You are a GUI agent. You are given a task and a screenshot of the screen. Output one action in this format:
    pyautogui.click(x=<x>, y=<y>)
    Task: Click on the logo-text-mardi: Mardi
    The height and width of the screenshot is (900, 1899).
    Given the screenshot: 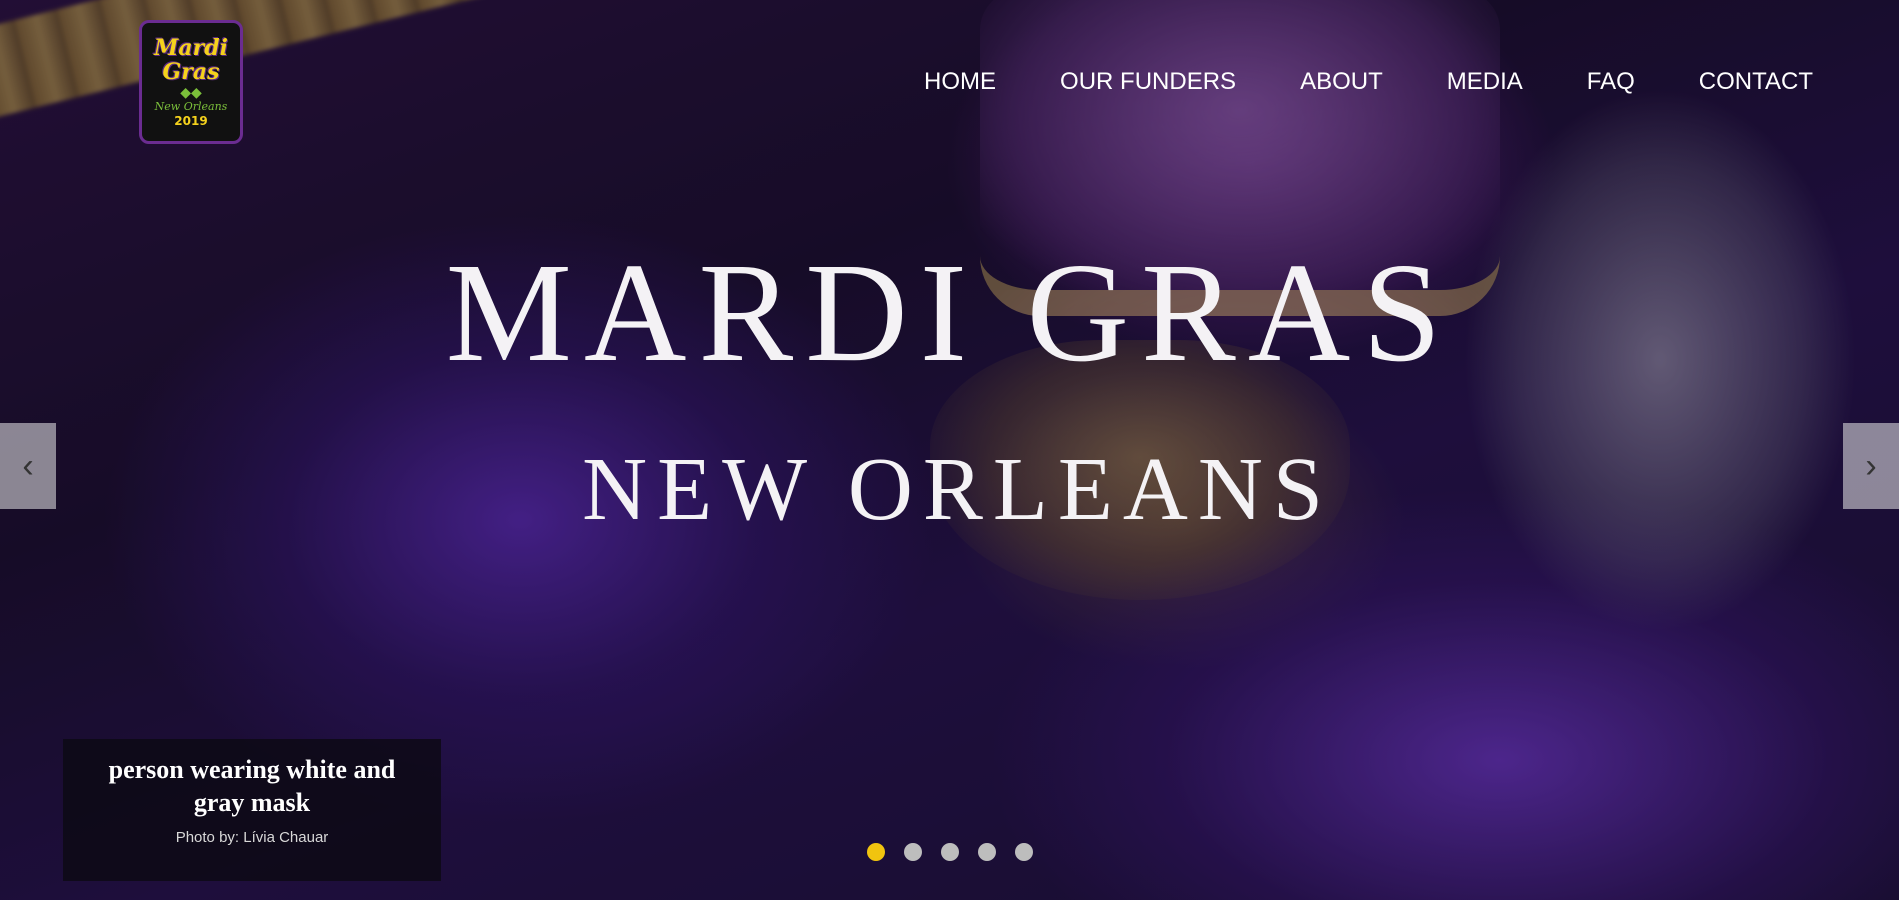 What is the action you would take?
    pyautogui.click(x=191, y=48)
    